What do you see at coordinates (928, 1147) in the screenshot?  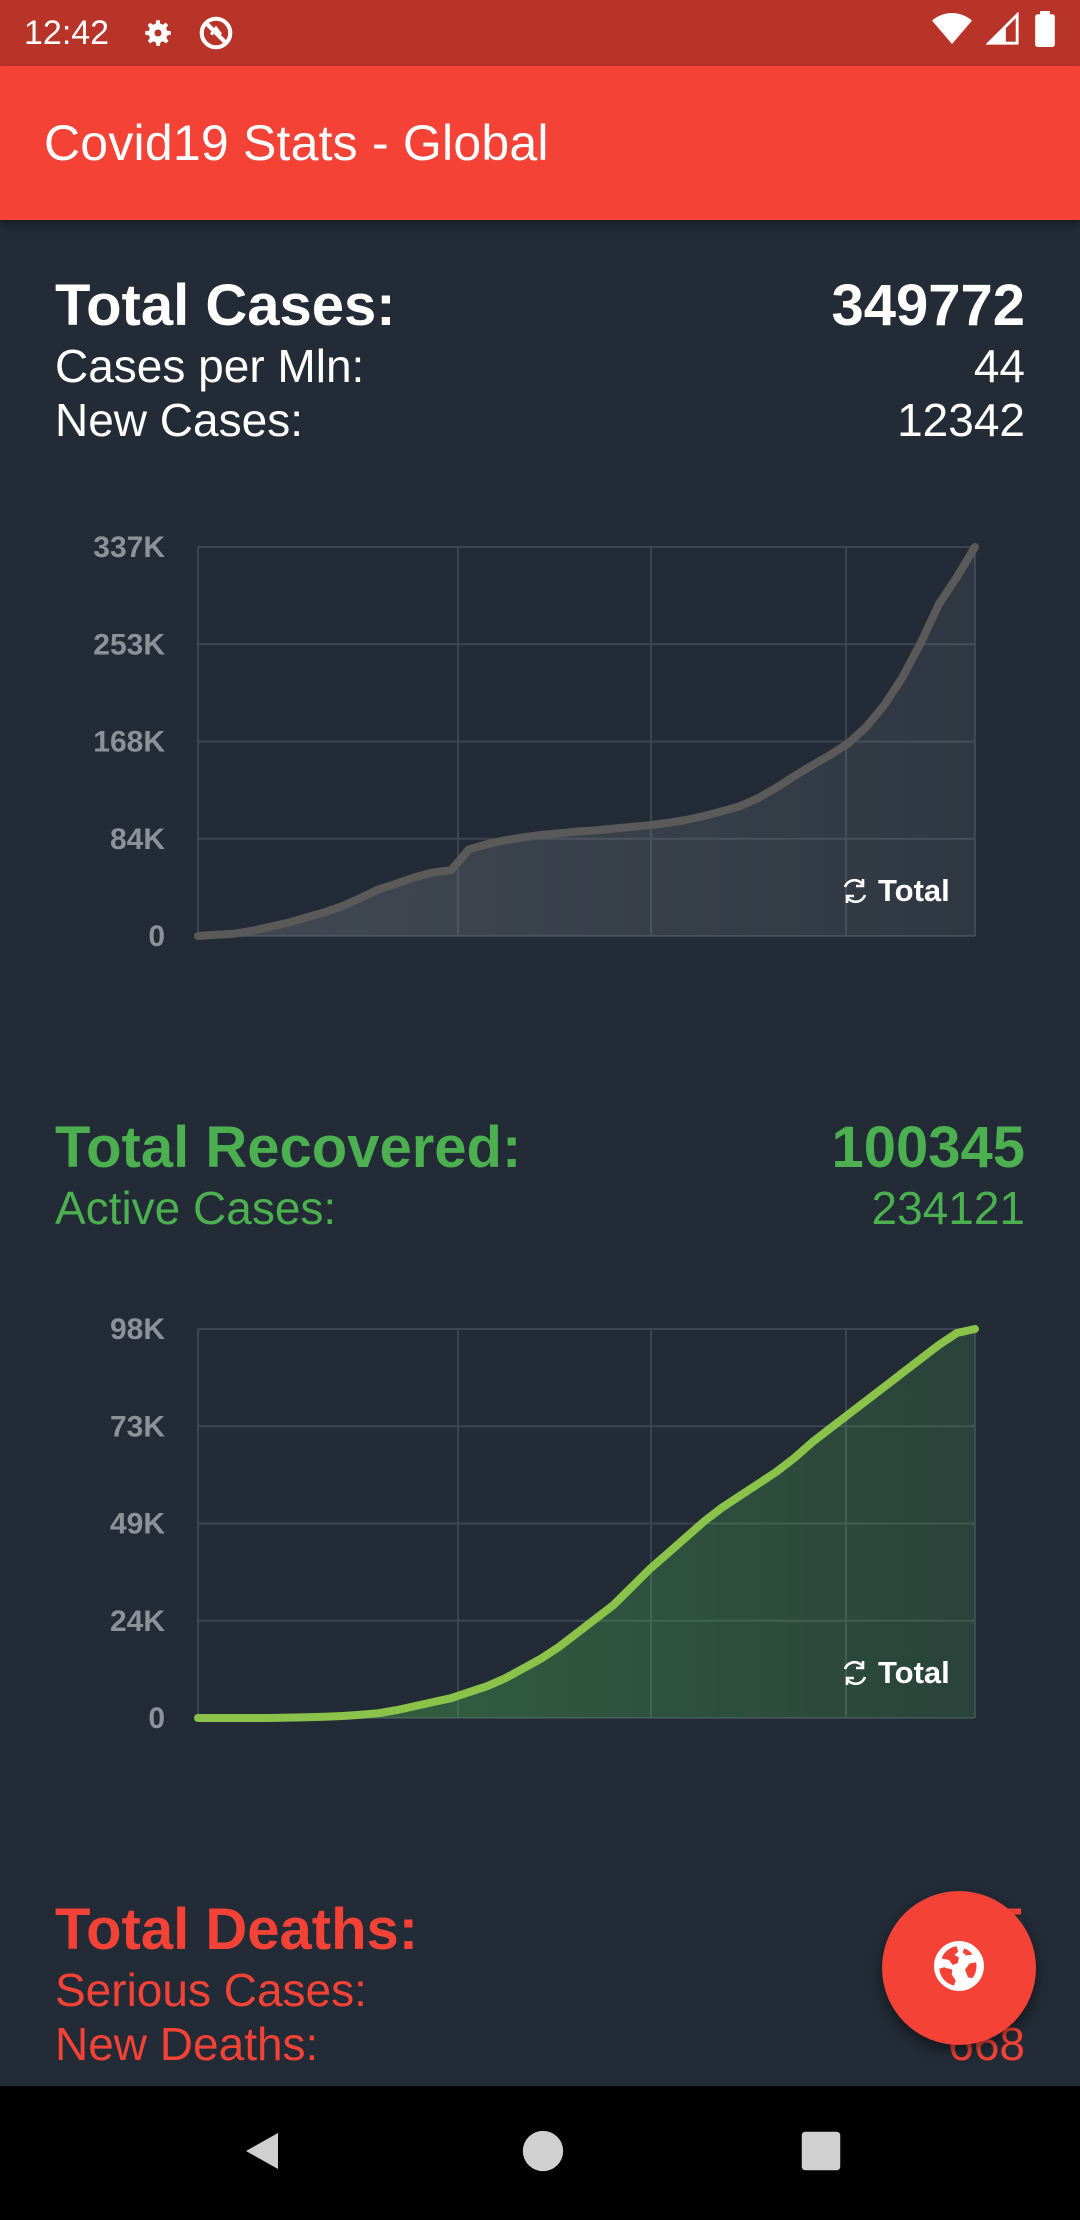 I see `total-recovered-value: 100345` at bounding box center [928, 1147].